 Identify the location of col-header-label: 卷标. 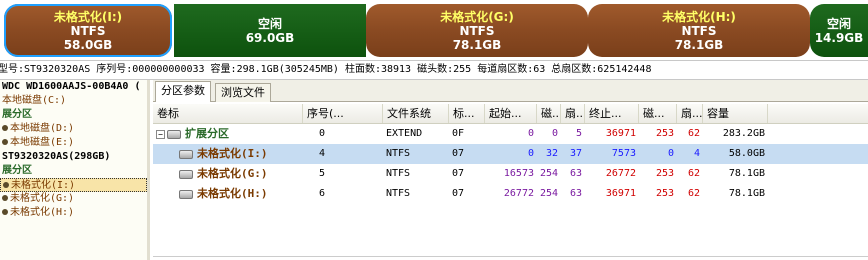
(228, 113).